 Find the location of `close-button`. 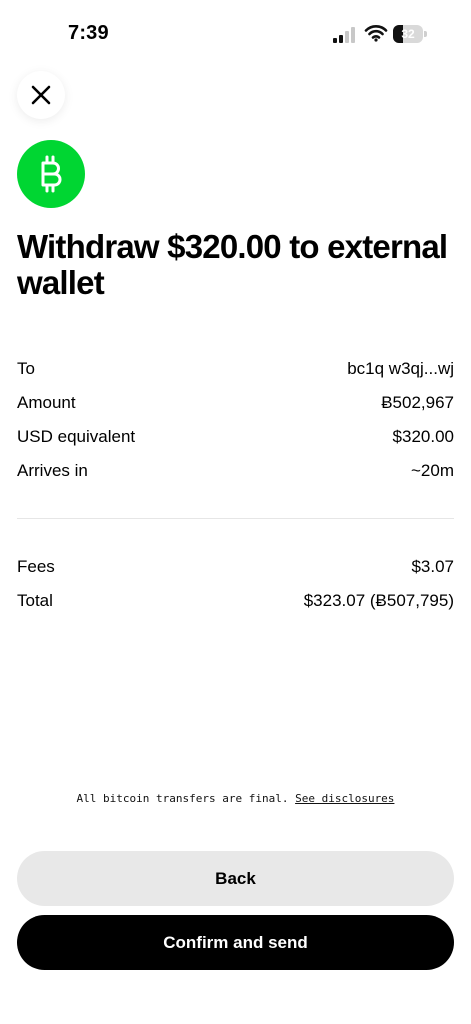

close-button is located at coordinates (41, 95).